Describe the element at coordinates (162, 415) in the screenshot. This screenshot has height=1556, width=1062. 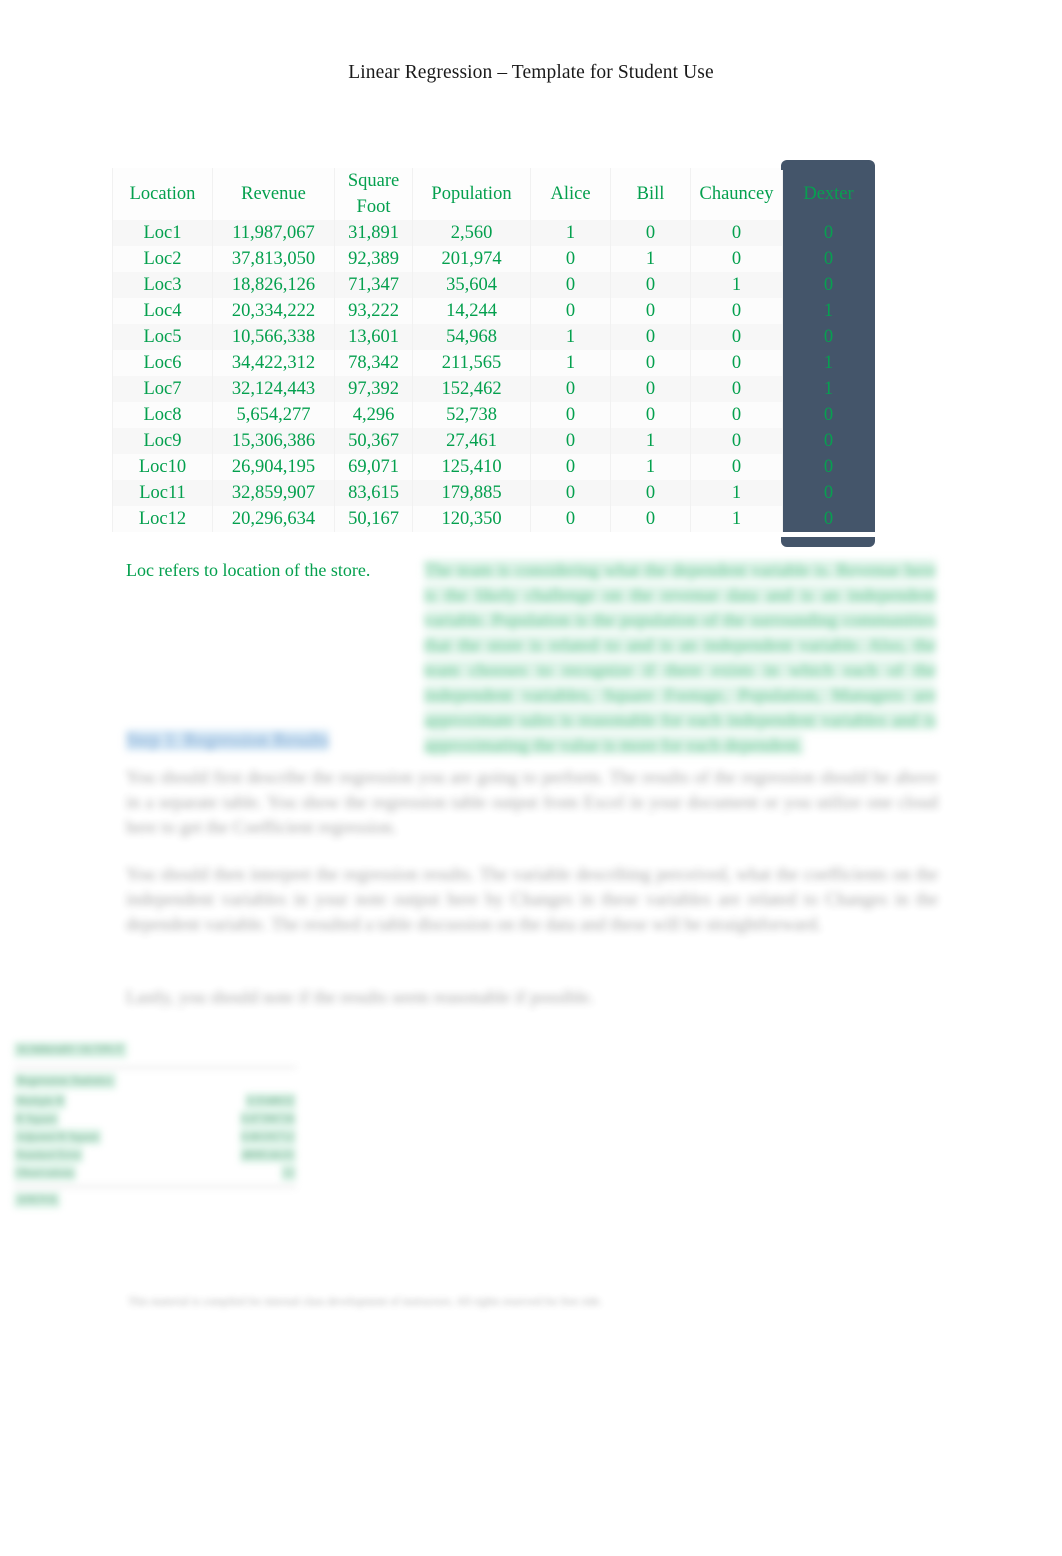
I see `cell-location: Loc8` at that location.